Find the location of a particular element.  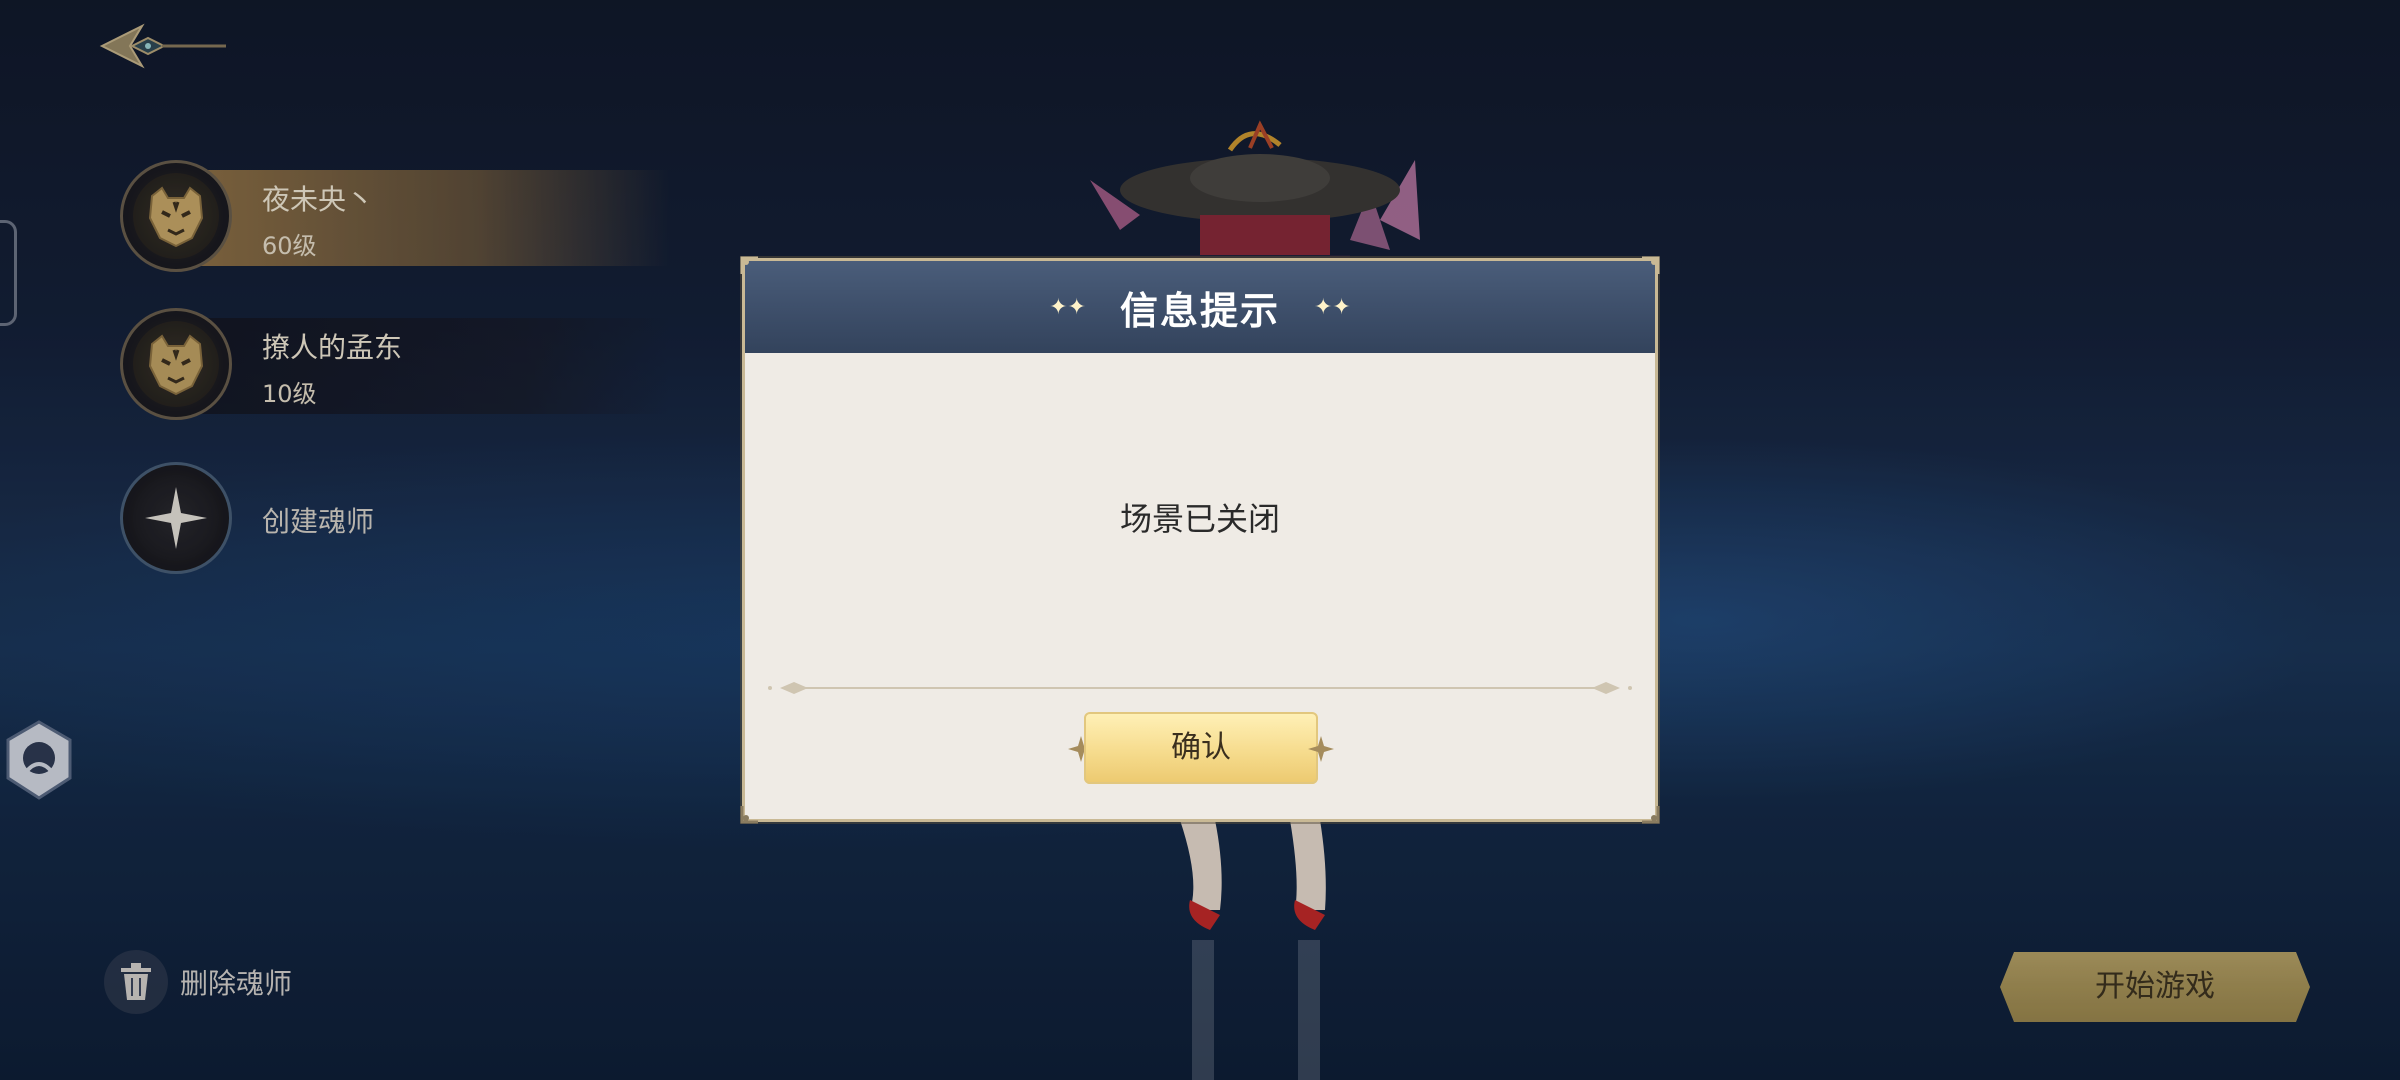

dialog-header: ✦✦ 信息提示 ✦✦ is located at coordinates (1200, 307).